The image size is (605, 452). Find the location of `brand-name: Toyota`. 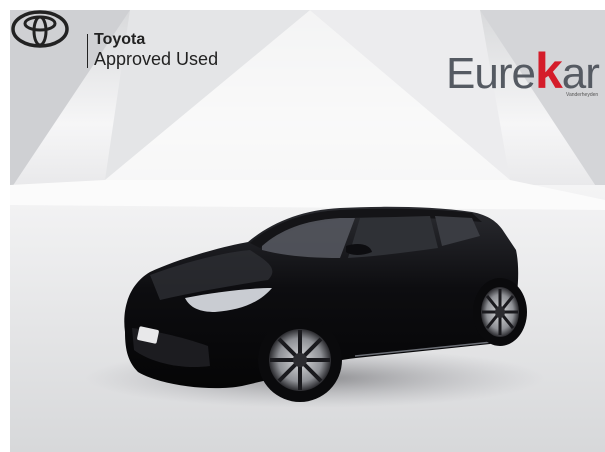

brand-name: Toyota is located at coordinates (120, 39).